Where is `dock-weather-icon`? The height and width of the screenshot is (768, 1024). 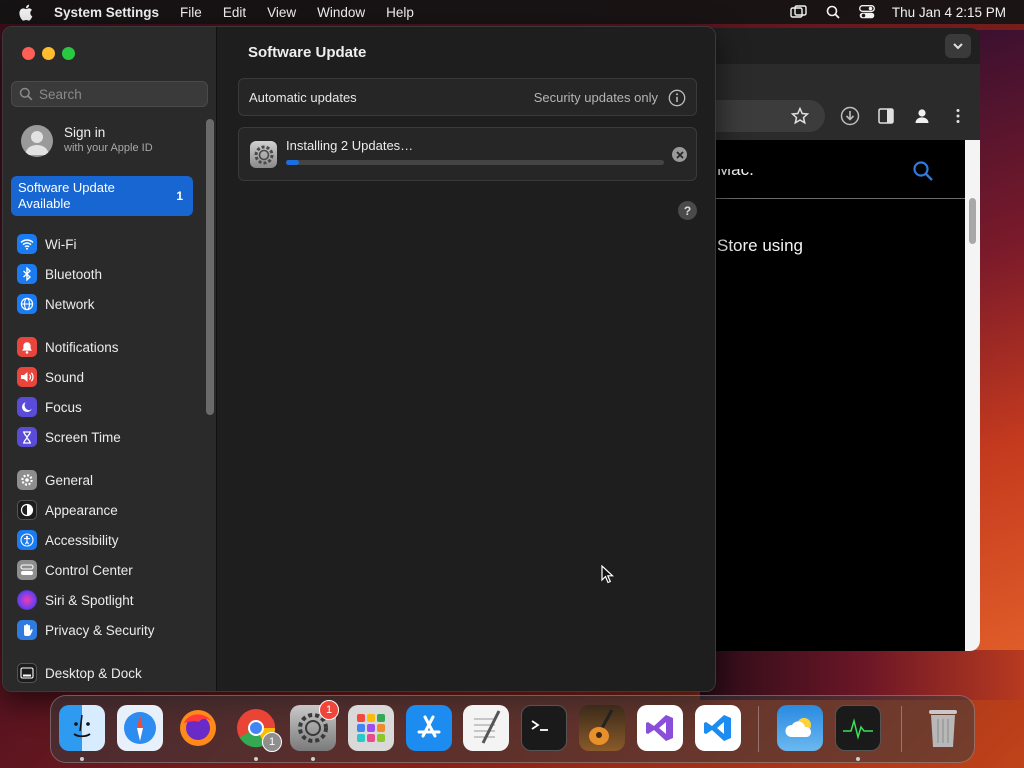 dock-weather-icon is located at coordinates (800, 728).